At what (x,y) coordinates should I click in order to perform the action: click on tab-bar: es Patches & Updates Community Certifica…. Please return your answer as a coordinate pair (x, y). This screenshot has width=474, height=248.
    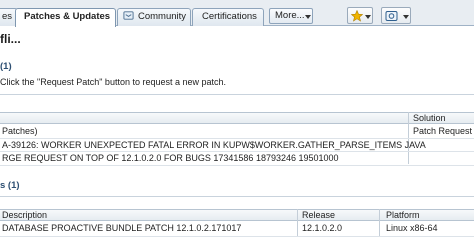
    Looking at the image, I should click on (237, 13).